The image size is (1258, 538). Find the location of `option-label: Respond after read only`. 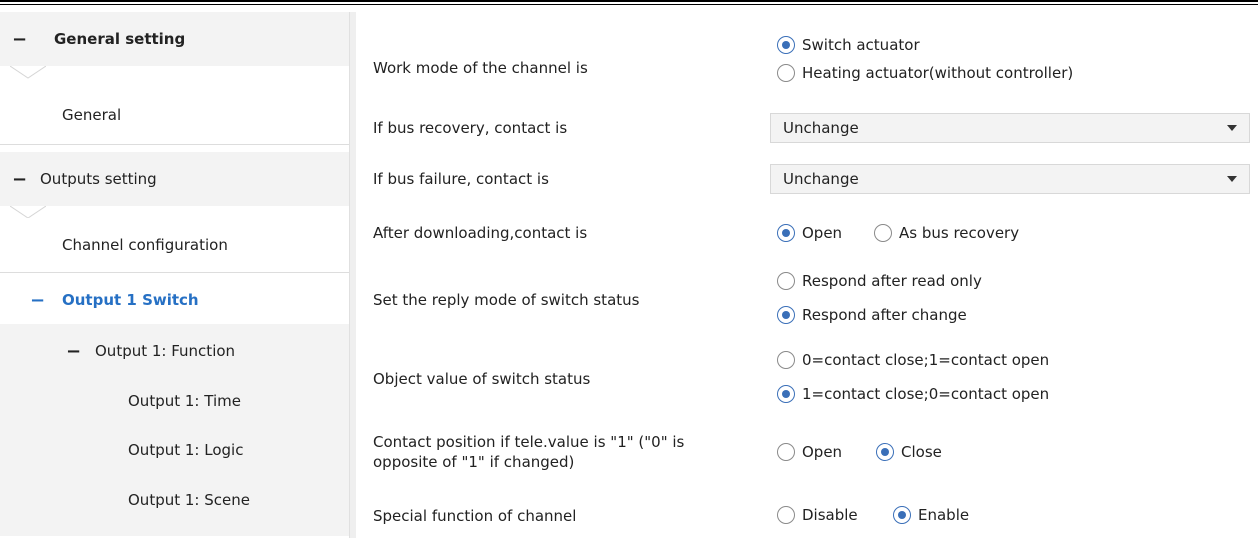

option-label: Respond after read only is located at coordinates (892, 281).